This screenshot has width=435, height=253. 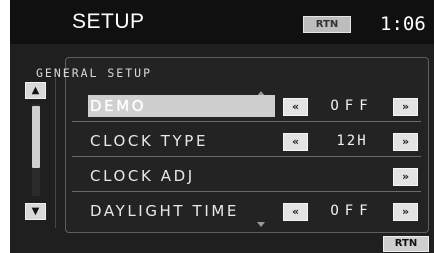 What do you see at coordinates (36, 137) in the screenshot?
I see `scroll-thumb` at bounding box center [36, 137].